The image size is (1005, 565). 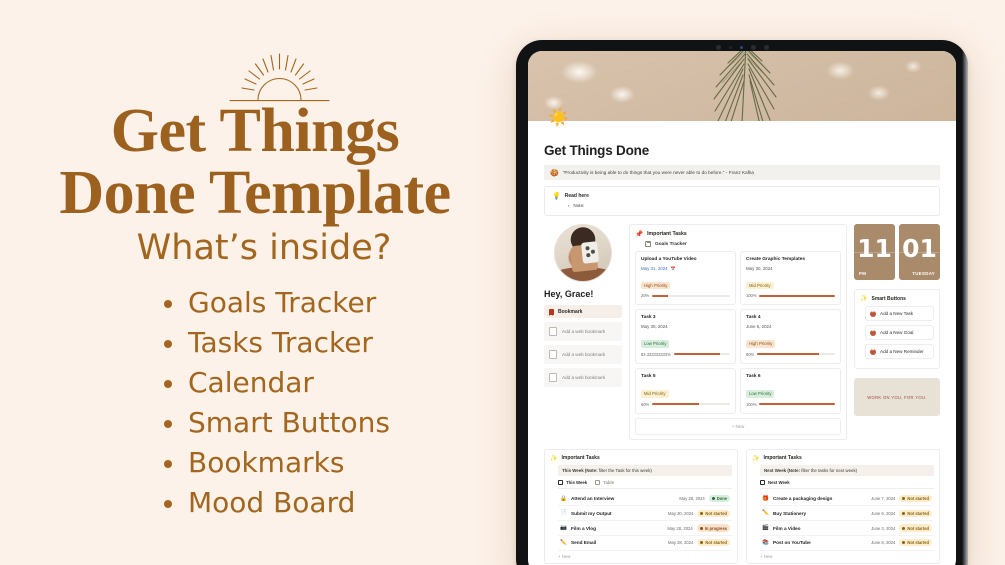 What do you see at coordinates (790, 326) in the screenshot?
I see `task-date: June 5, 2024` at bounding box center [790, 326].